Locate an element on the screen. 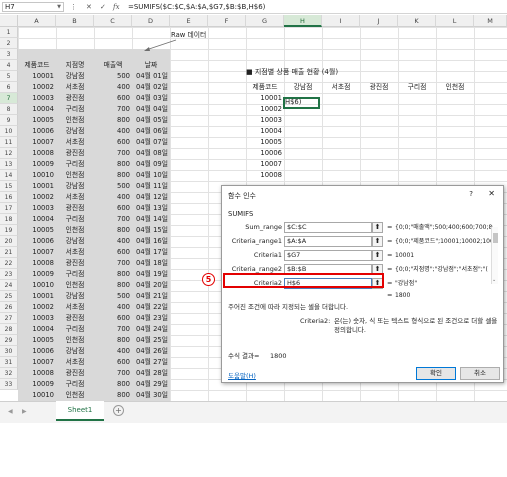 The width and height of the screenshot is (507, 477). row-header-2: 2 is located at coordinates (9, 43).